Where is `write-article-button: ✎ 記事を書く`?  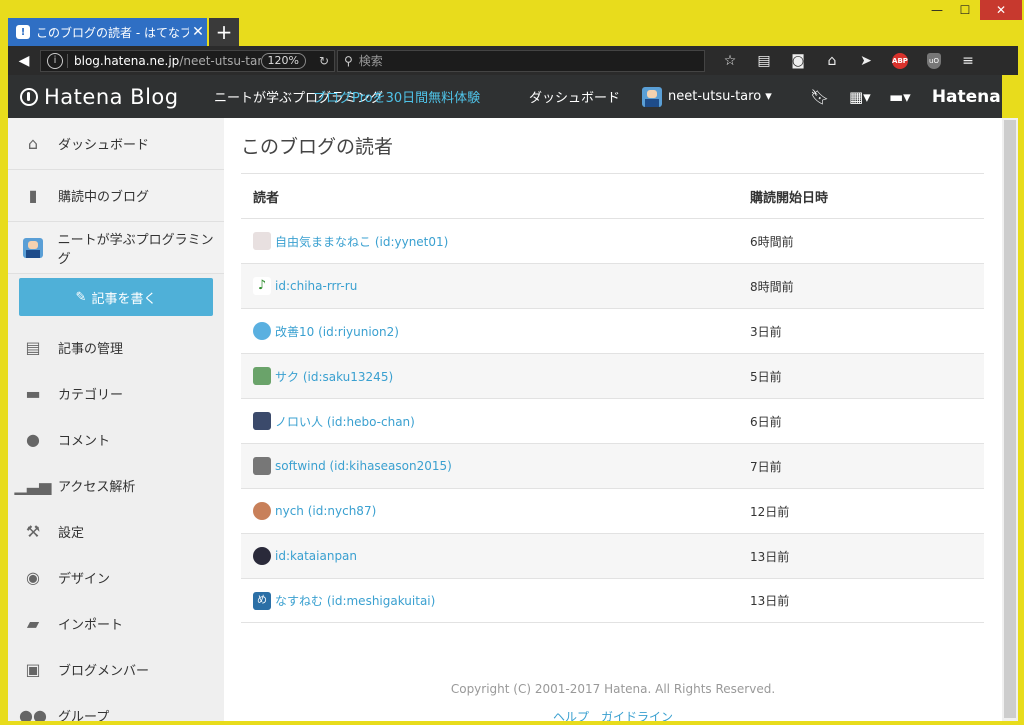
write-article-button: ✎ 記事を書く is located at coordinates (116, 297).